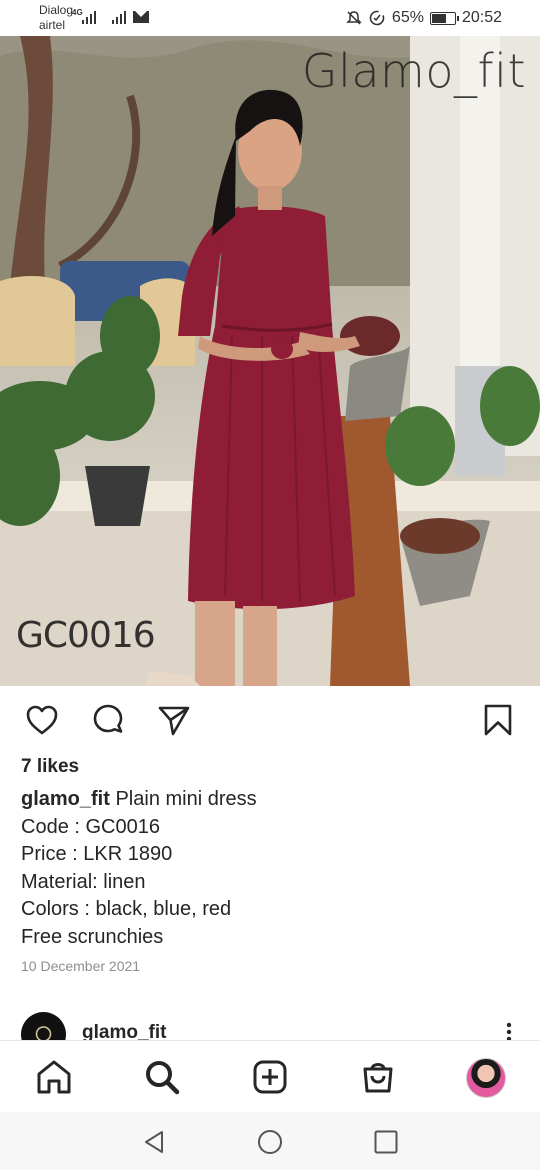 The width and height of the screenshot is (540, 1170). What do you see at coordinates (81, 966) in the screenshot?
I see `post-date: 10 December 2021` at bounding box center [81, 966].